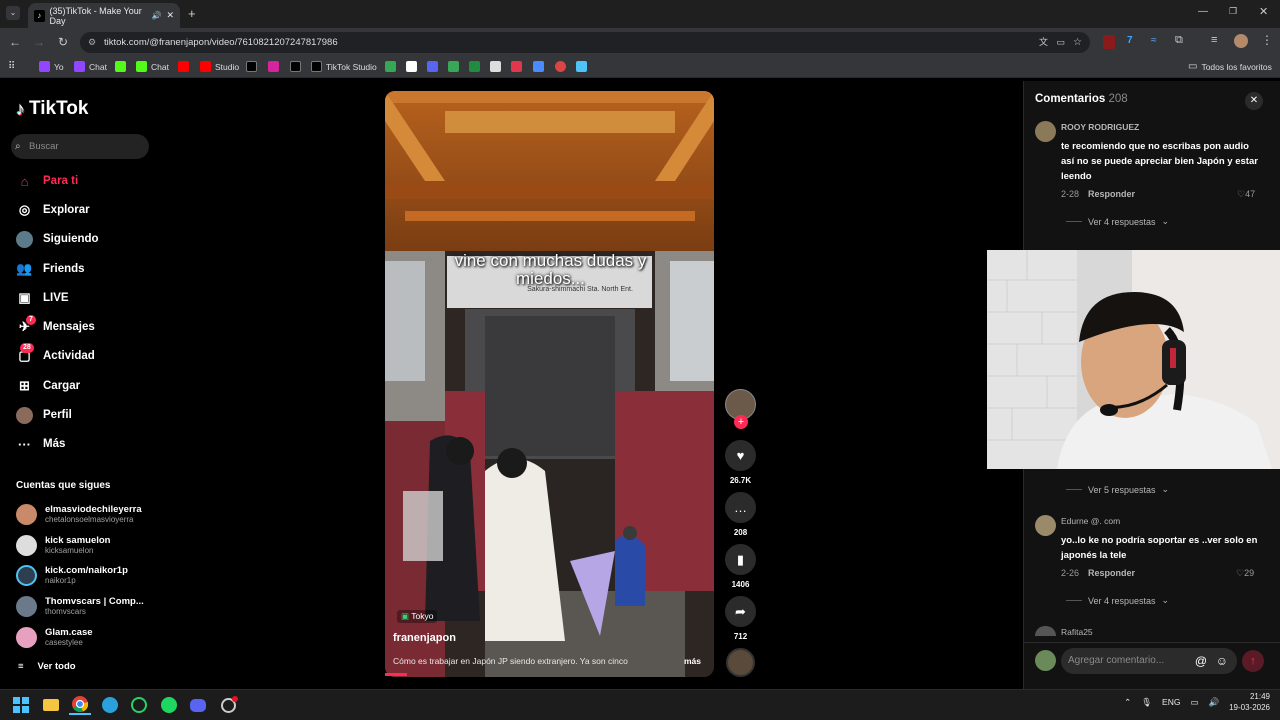 The image size is (1280, 720). I want to click on nav-siguiendo: Siguiendo, so click(57, 239).